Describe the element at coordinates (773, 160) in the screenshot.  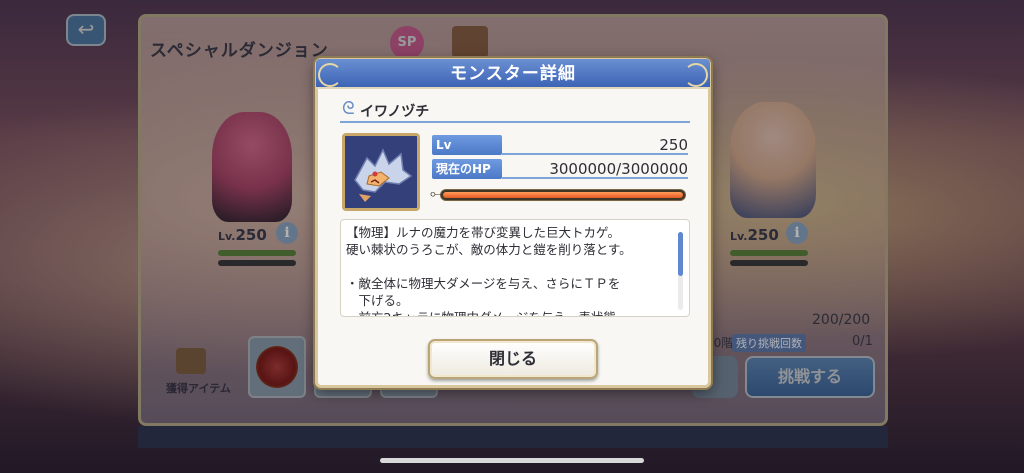
I see `right-unit-character` at that location.